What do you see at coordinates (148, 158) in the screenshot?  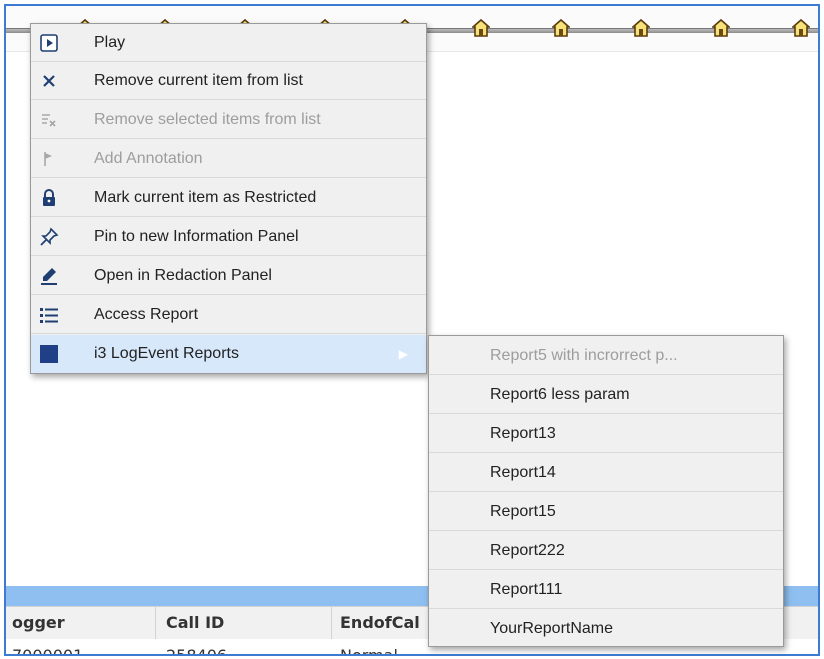 I see `menu-item-label: Add Annotation` at bounding box center [148, 158].